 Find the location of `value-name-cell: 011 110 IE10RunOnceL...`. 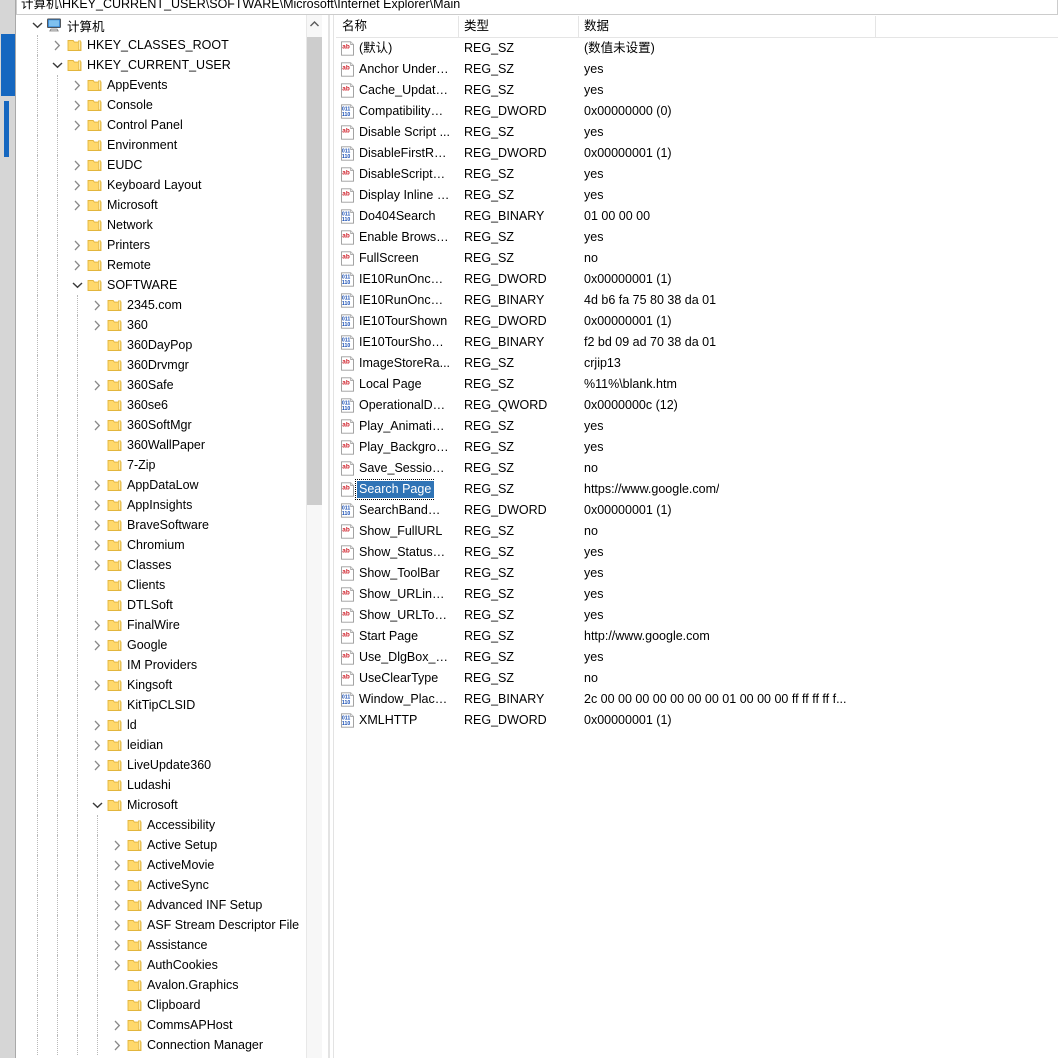

value-name-cell: 011 110 IE10RunOnceL... is located at coordinates (396, 279).